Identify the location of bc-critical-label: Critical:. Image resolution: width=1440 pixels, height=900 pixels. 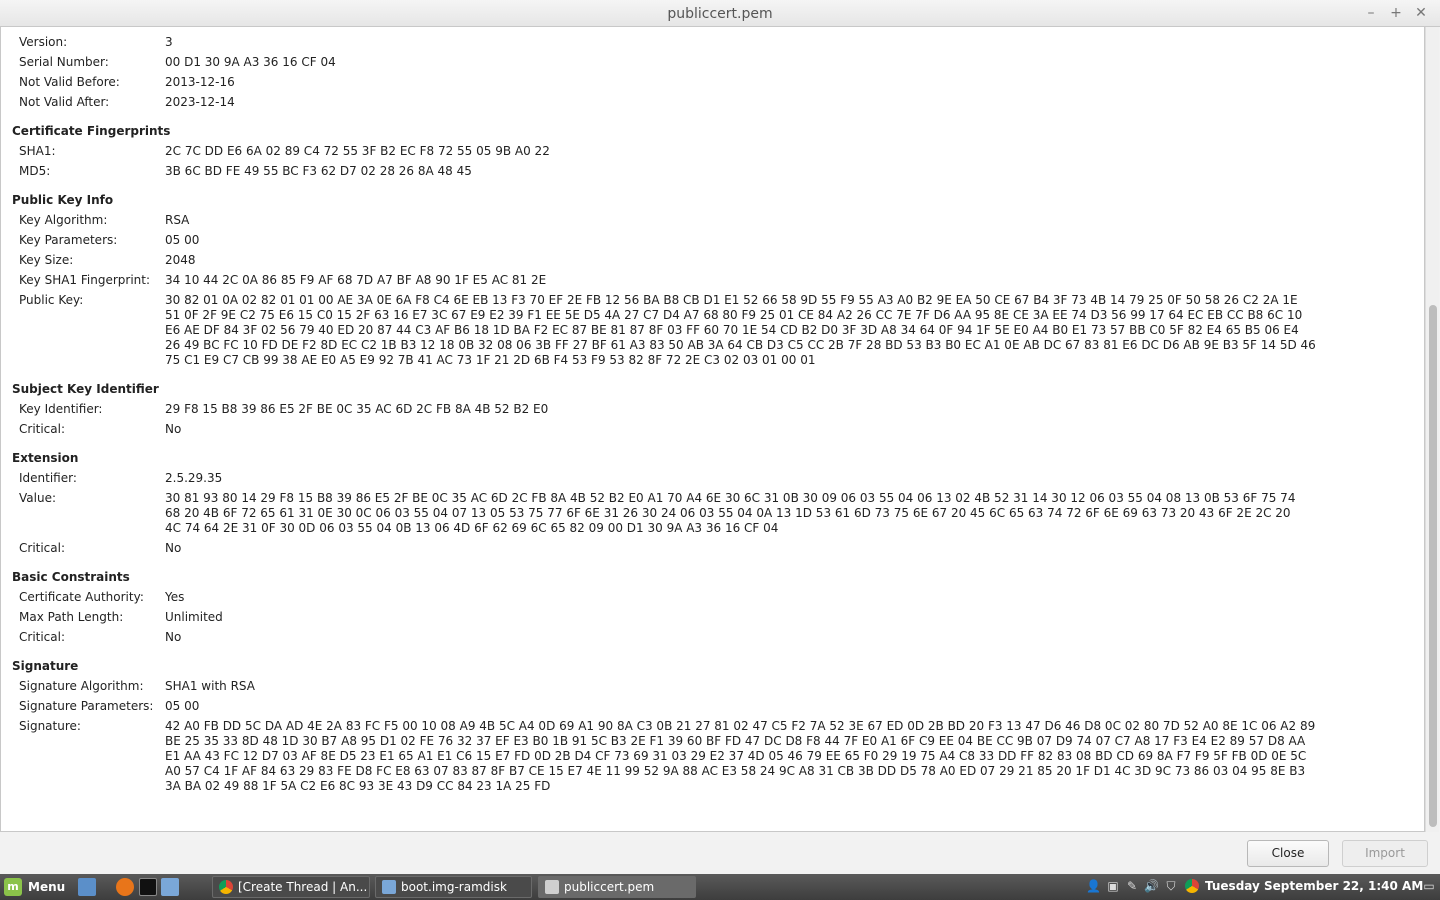
(42, 637).